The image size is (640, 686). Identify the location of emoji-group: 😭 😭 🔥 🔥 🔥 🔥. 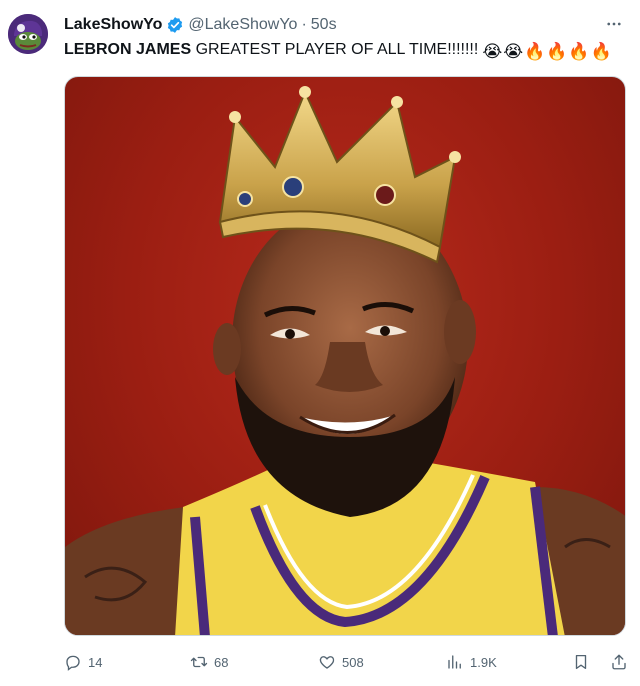
(546, 52).